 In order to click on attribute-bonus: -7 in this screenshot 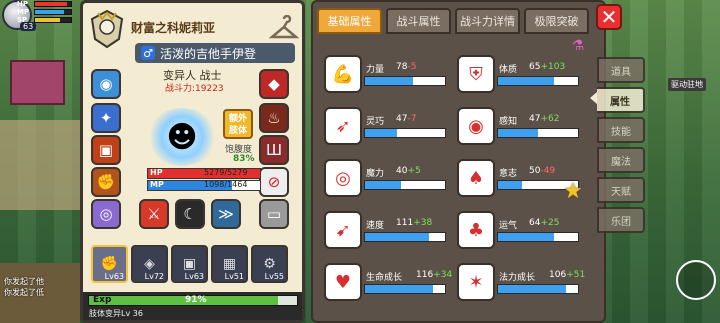, I will do `click(412, 119)`.